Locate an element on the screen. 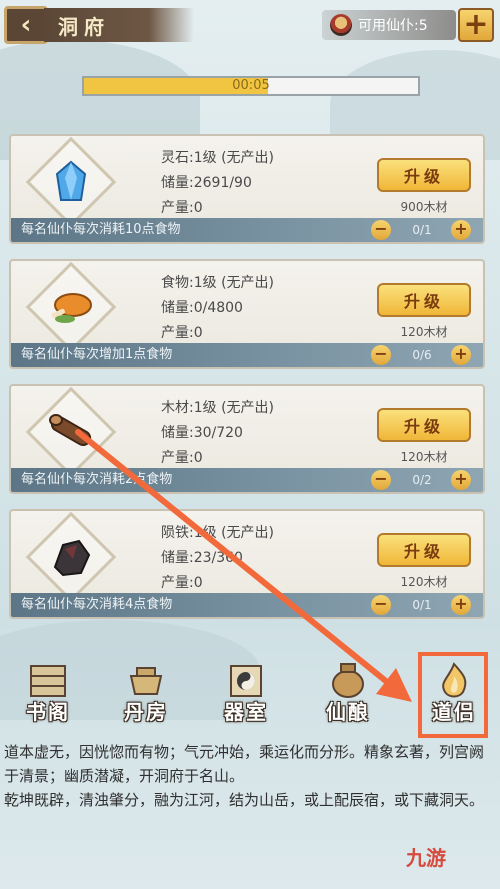  servant-icon is located at coordinates (341, 25).